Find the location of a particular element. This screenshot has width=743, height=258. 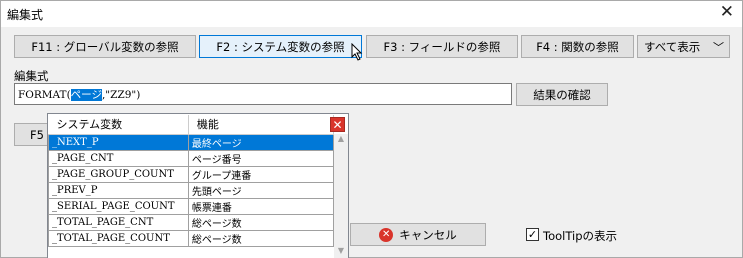

system-variables-button: F2 : システム変数の参照 is located at coordinates (280, 46).